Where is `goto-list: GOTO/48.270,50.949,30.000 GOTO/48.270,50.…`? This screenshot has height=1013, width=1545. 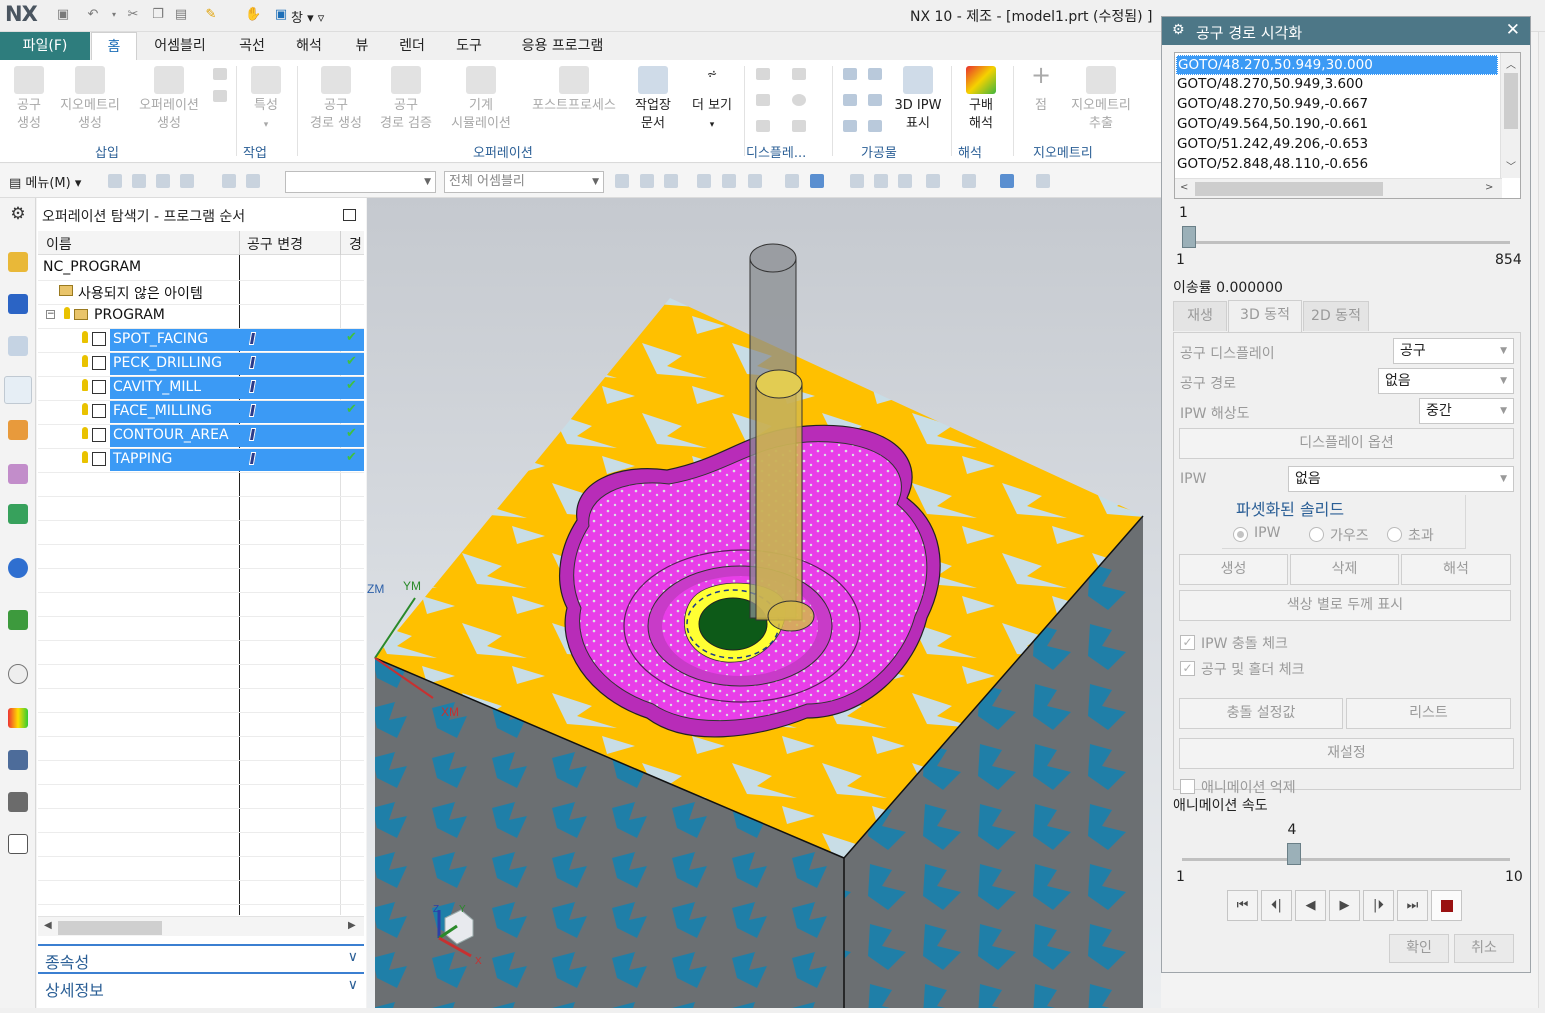 goto-list: GOTO/48.270,50.949,30.000 GOTO/48.270,50.… is located at coordinates (1347, 125).